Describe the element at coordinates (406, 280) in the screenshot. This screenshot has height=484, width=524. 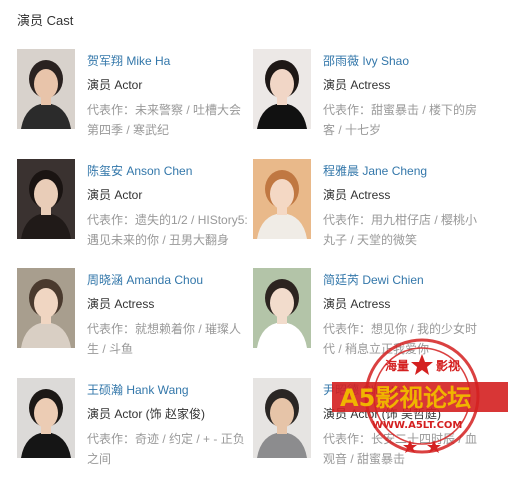
I see `actor-name-link: 简廷芮 Dewi Chien` at that location.